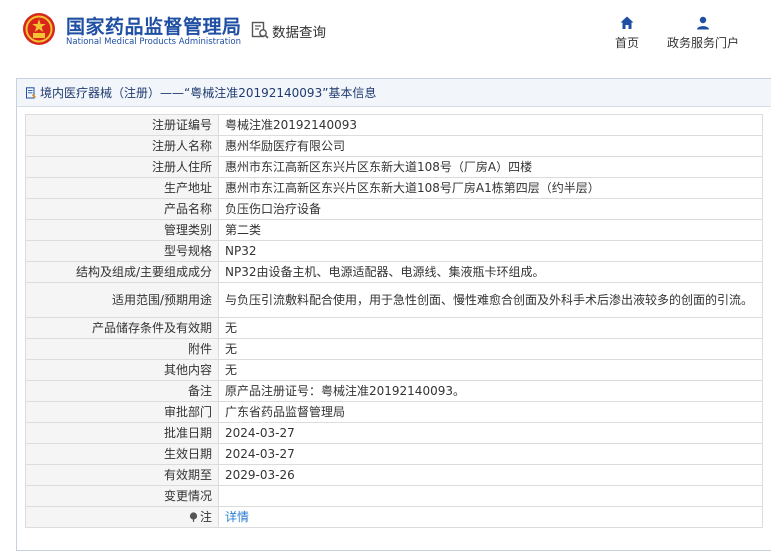 This screenshot has width=771, height=551. What do you see at coordinates (122, 125) in the screenshot?
I see `row-label: 注册证编号` at bounding box center [122, 125].